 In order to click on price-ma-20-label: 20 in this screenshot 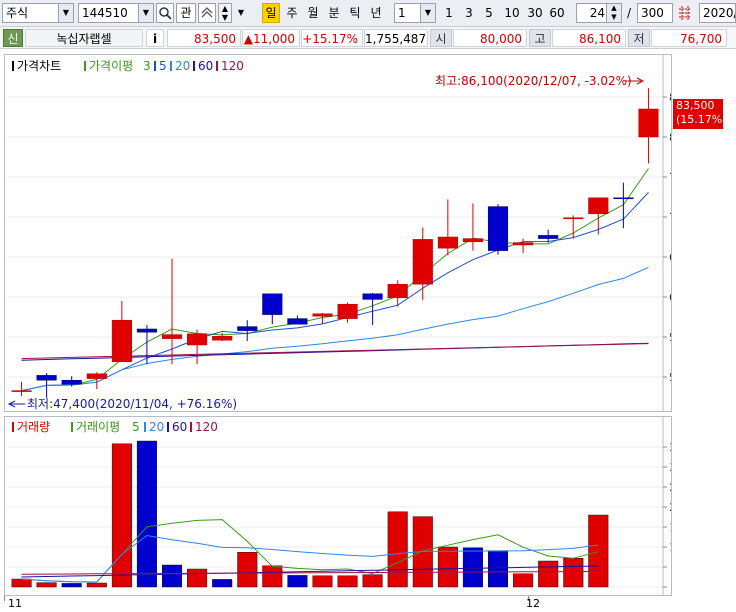, I will do `click(182, 66)`.